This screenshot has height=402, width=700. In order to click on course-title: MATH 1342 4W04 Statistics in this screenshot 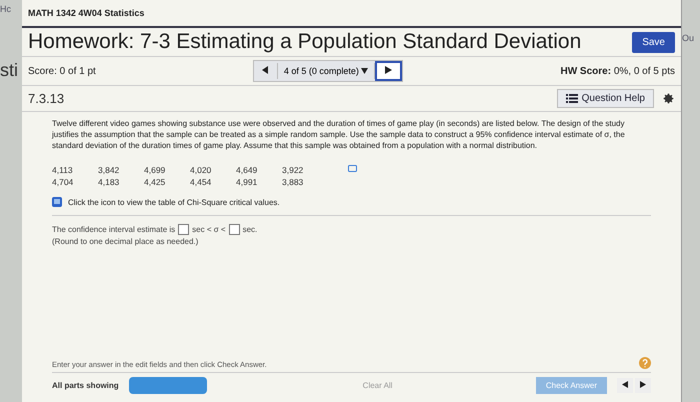, I will do `click(351, 14)`.